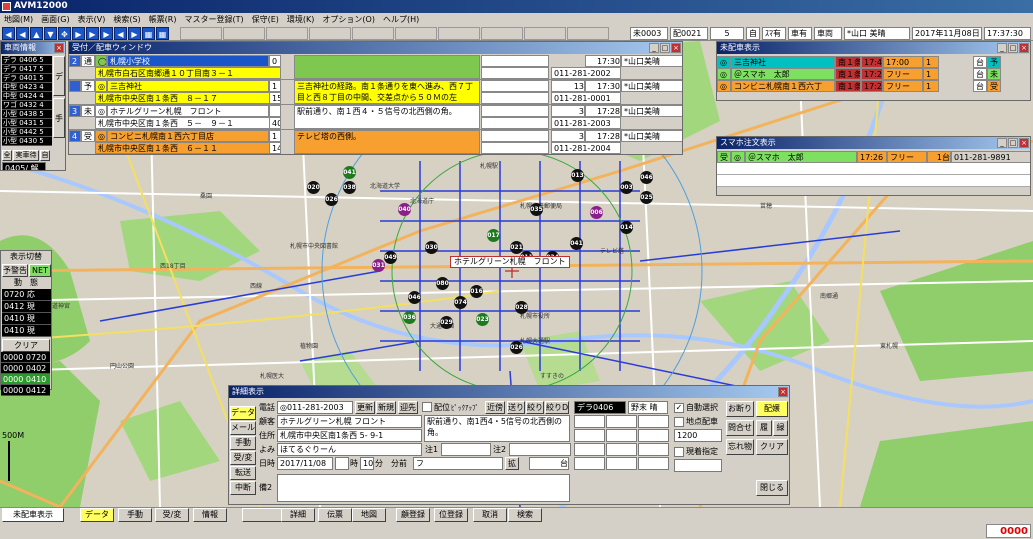 The image size is (1033, 539). I want to click on menu-item-7: 環境(K), so click(301, 19).